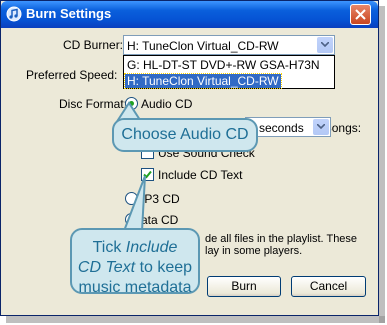 Image resolution: width=387 pixels, height=325 pixels. Describe the element at coordinates (164, 267) in the screenshot. I see `callout-text: to keep` at that location.